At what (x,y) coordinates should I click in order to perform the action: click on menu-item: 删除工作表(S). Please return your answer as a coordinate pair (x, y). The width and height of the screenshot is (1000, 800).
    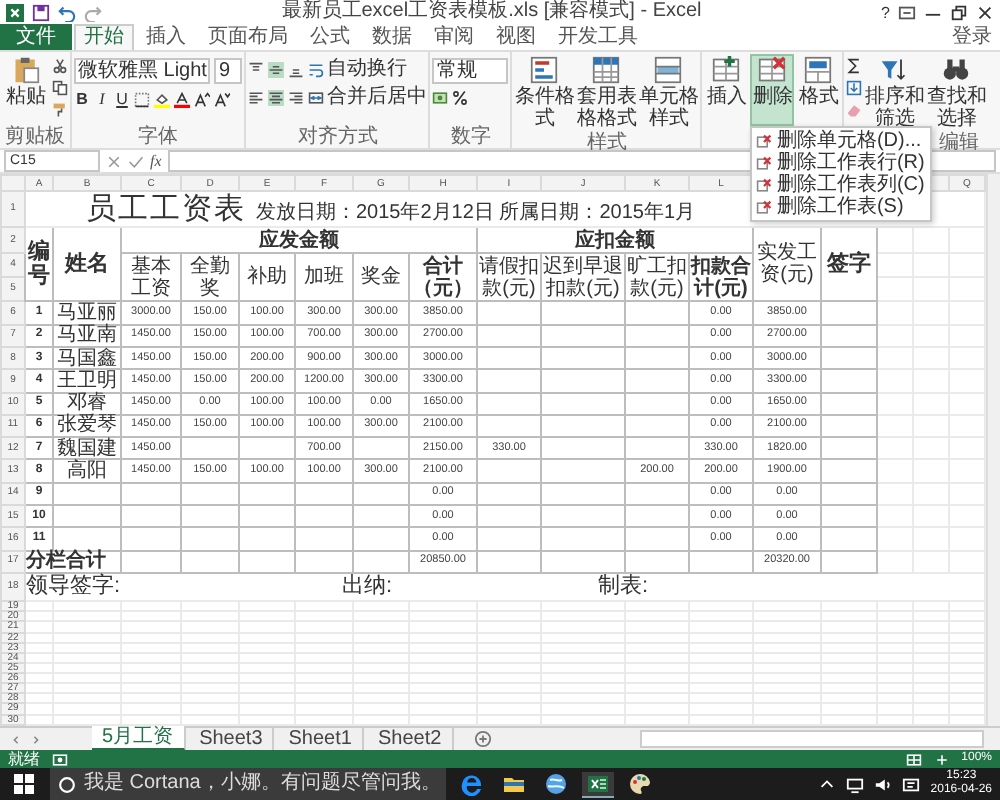
    Looking at the image, I should click on (841, 207).